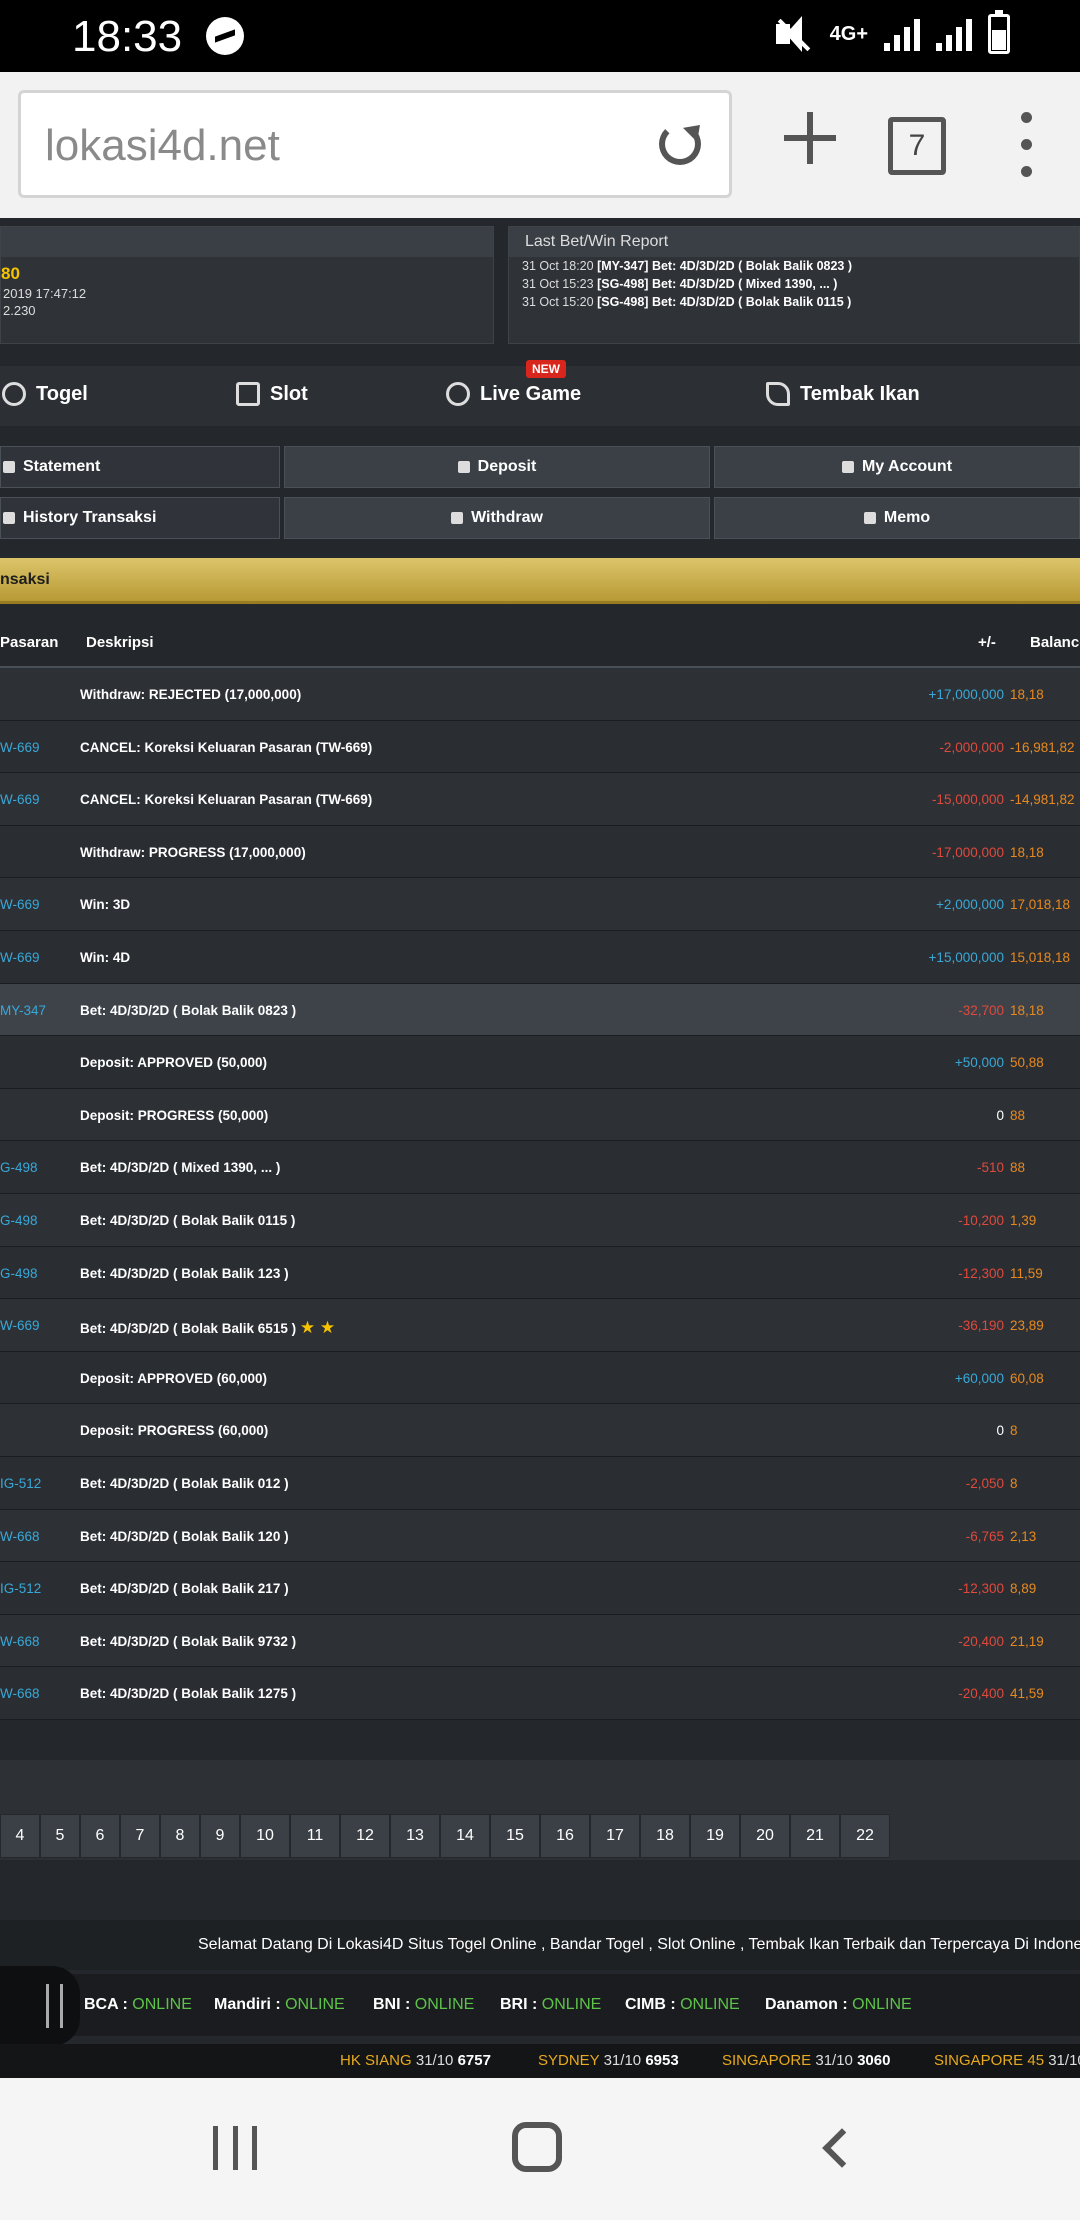  I want to click on page-button: 9, so click(220, 1836).